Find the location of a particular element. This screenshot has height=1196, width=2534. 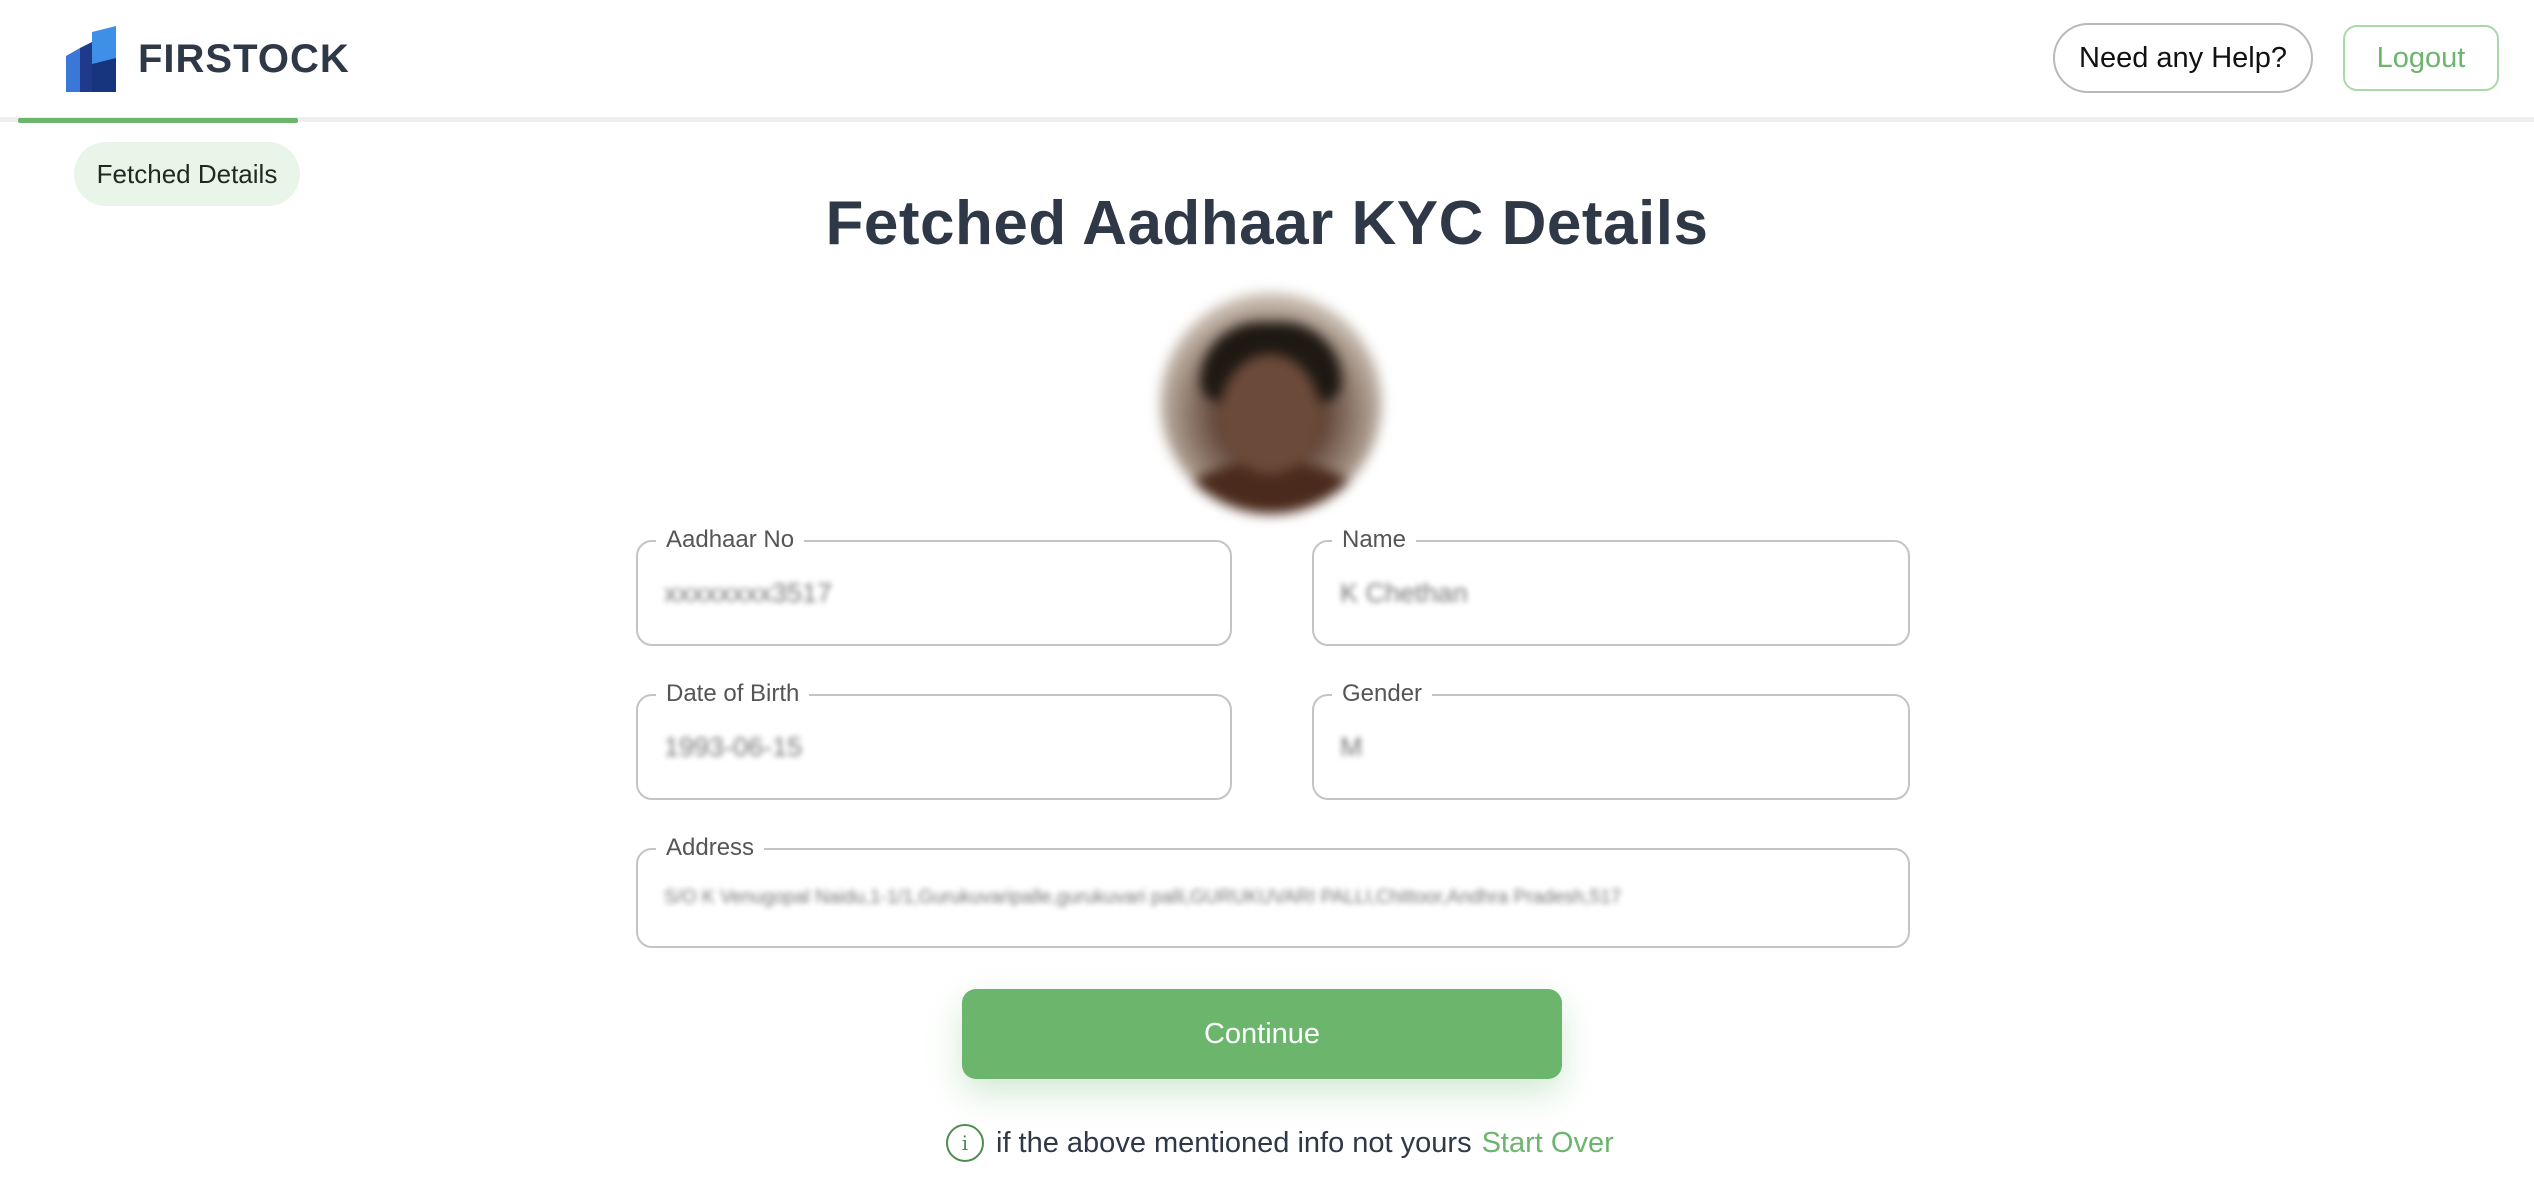

brand-name: FIRSTOCK is located at coordinates (244, 58).